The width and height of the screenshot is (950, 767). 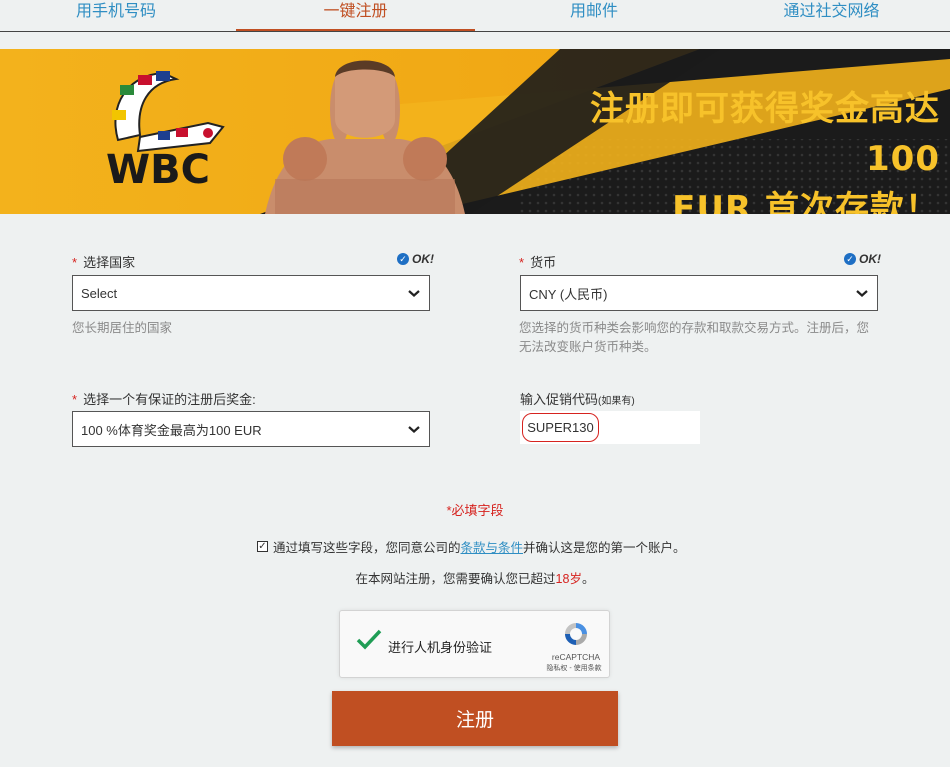 I want to click on logo-text: WBC, so click(x=158, y=170).